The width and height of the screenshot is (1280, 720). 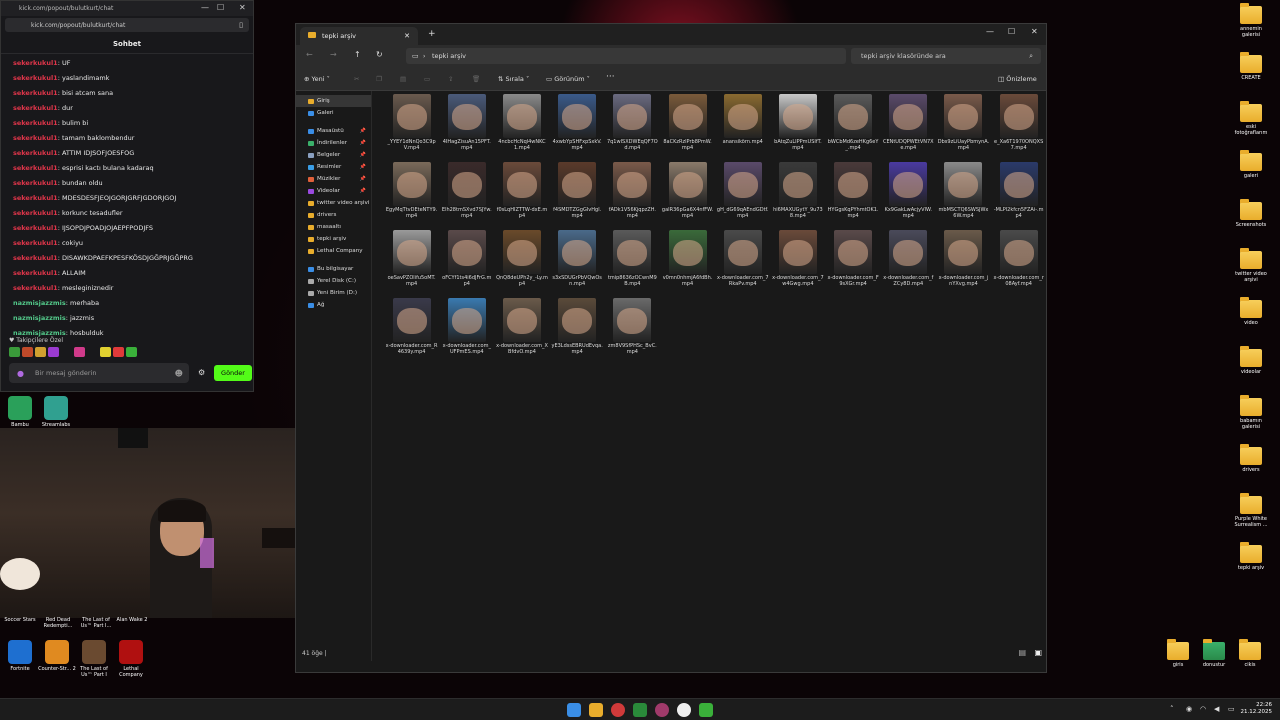 What do you see at coordinates (797, 264) in the screenshot?
I see `file-item: x-downloader.com_7w4Gwg.mp4` at bounding box center [797, 264].